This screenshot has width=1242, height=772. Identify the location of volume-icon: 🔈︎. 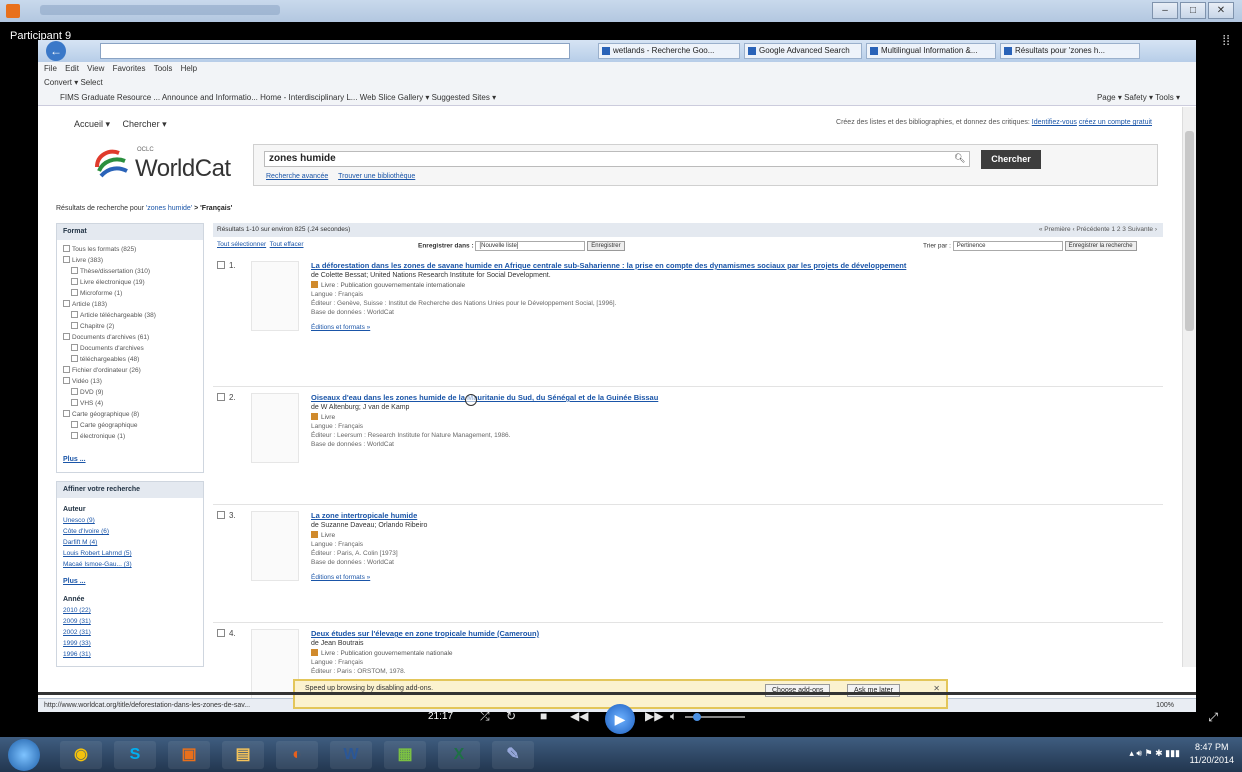
(673, 716).